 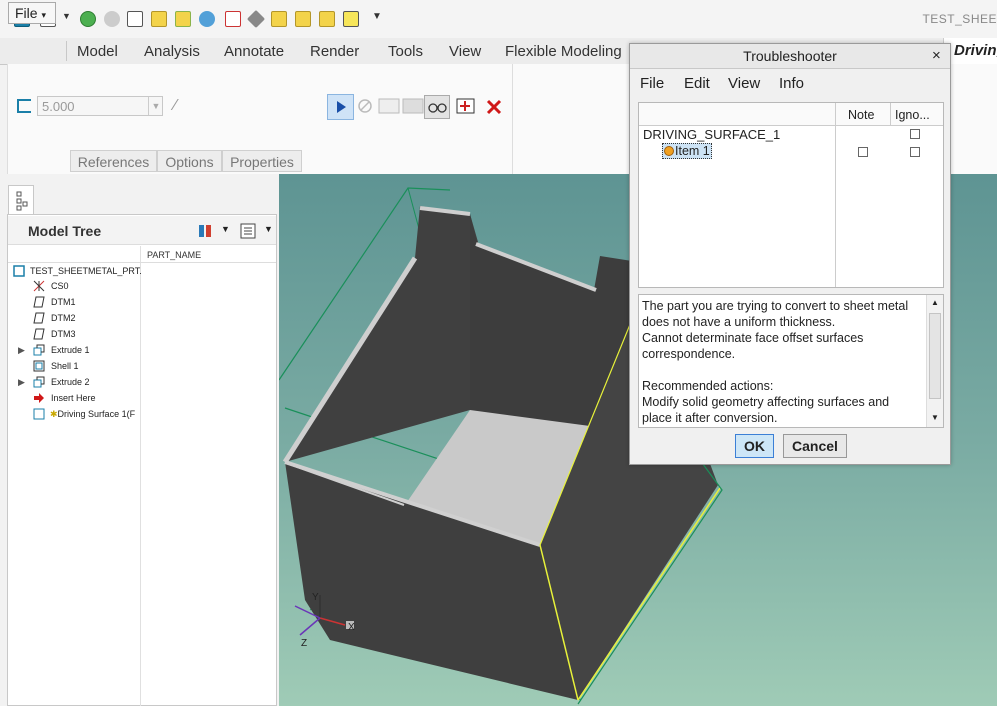 What do you see at coordinates (303, 19) in the screenshot?
I see `folder-save-icon` at bounding box center [303, 19].